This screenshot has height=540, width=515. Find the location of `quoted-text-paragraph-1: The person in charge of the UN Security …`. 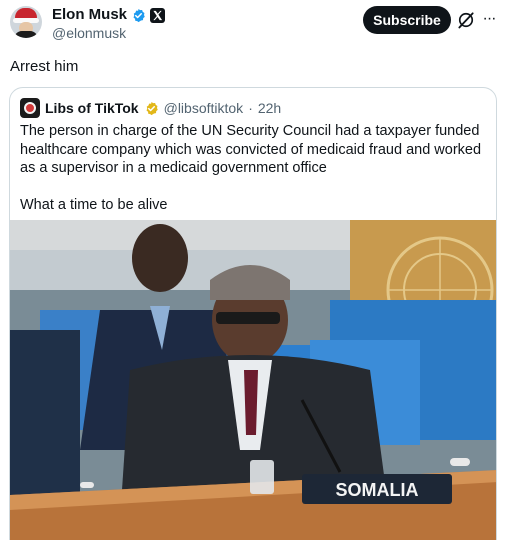

quoted-text-paragraph-1: The person in charge of the UN Security … is located at coordinates (251, 149).